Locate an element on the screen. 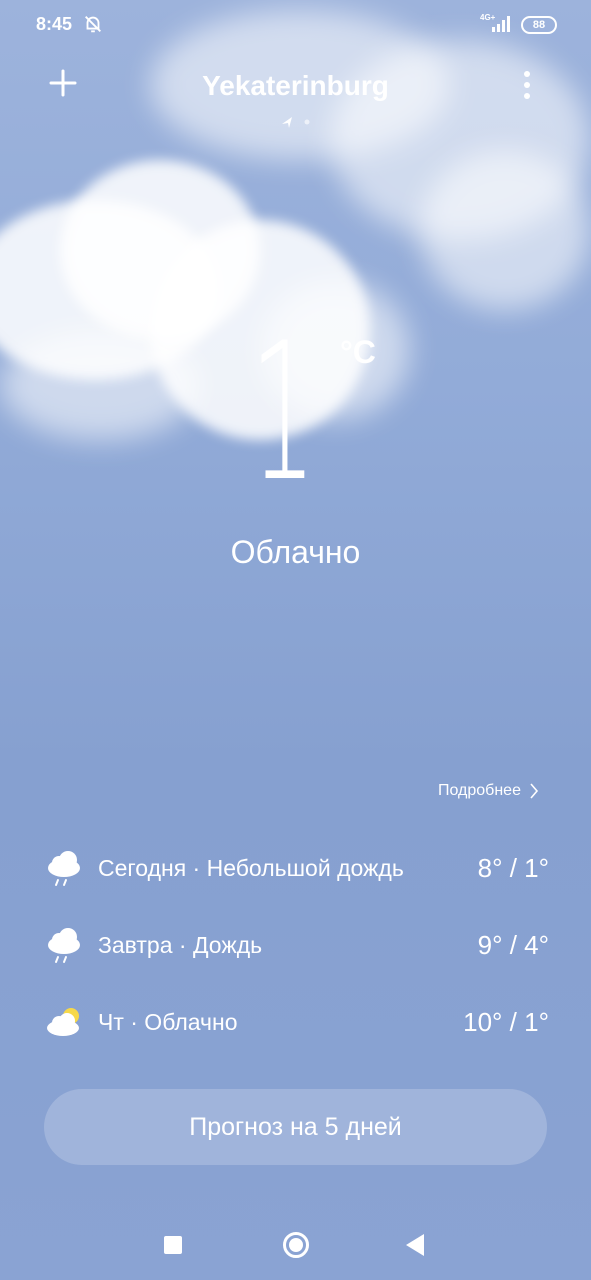  battery-icon: 88 is located at coordinates (539, 25).